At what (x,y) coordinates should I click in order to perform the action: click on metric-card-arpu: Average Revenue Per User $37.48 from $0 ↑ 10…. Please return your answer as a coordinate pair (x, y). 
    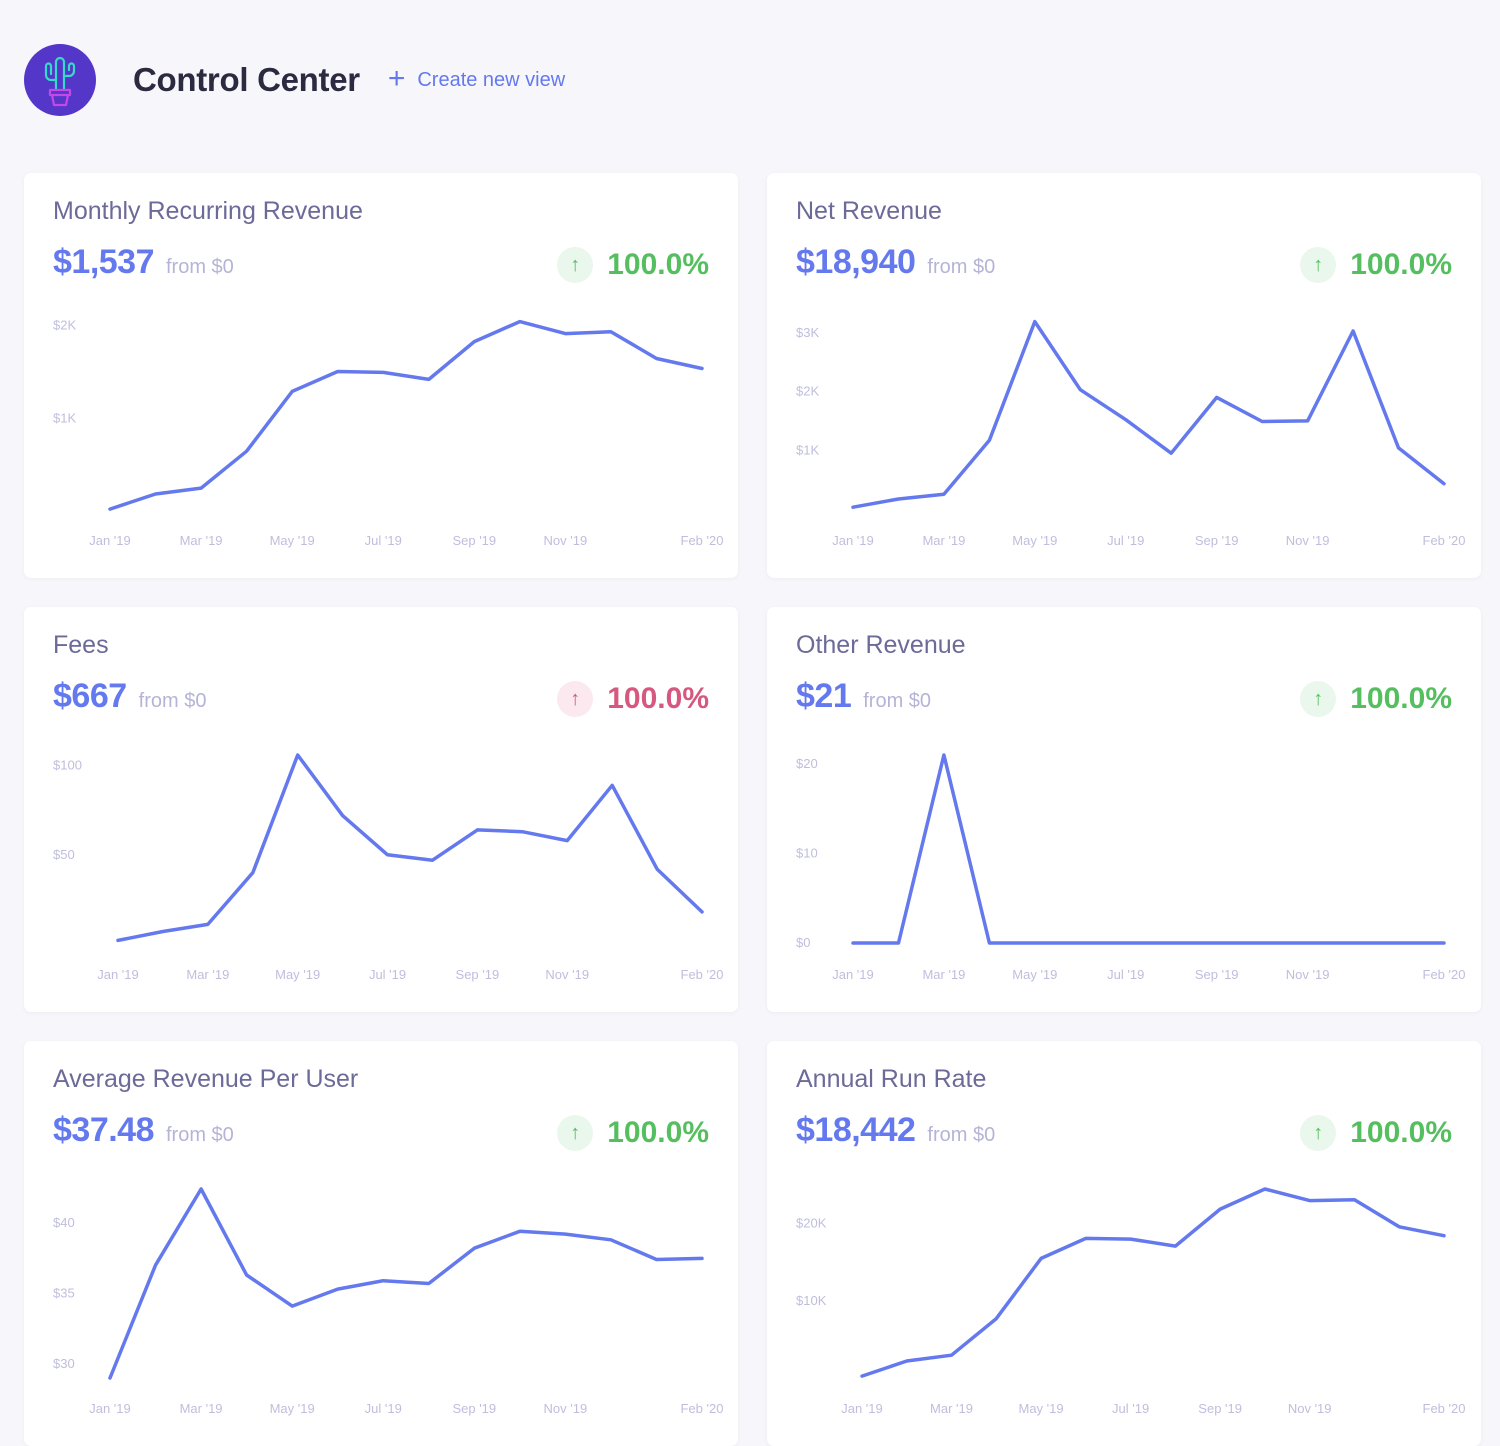
    Looking at the image, I should click on (381, 1243).